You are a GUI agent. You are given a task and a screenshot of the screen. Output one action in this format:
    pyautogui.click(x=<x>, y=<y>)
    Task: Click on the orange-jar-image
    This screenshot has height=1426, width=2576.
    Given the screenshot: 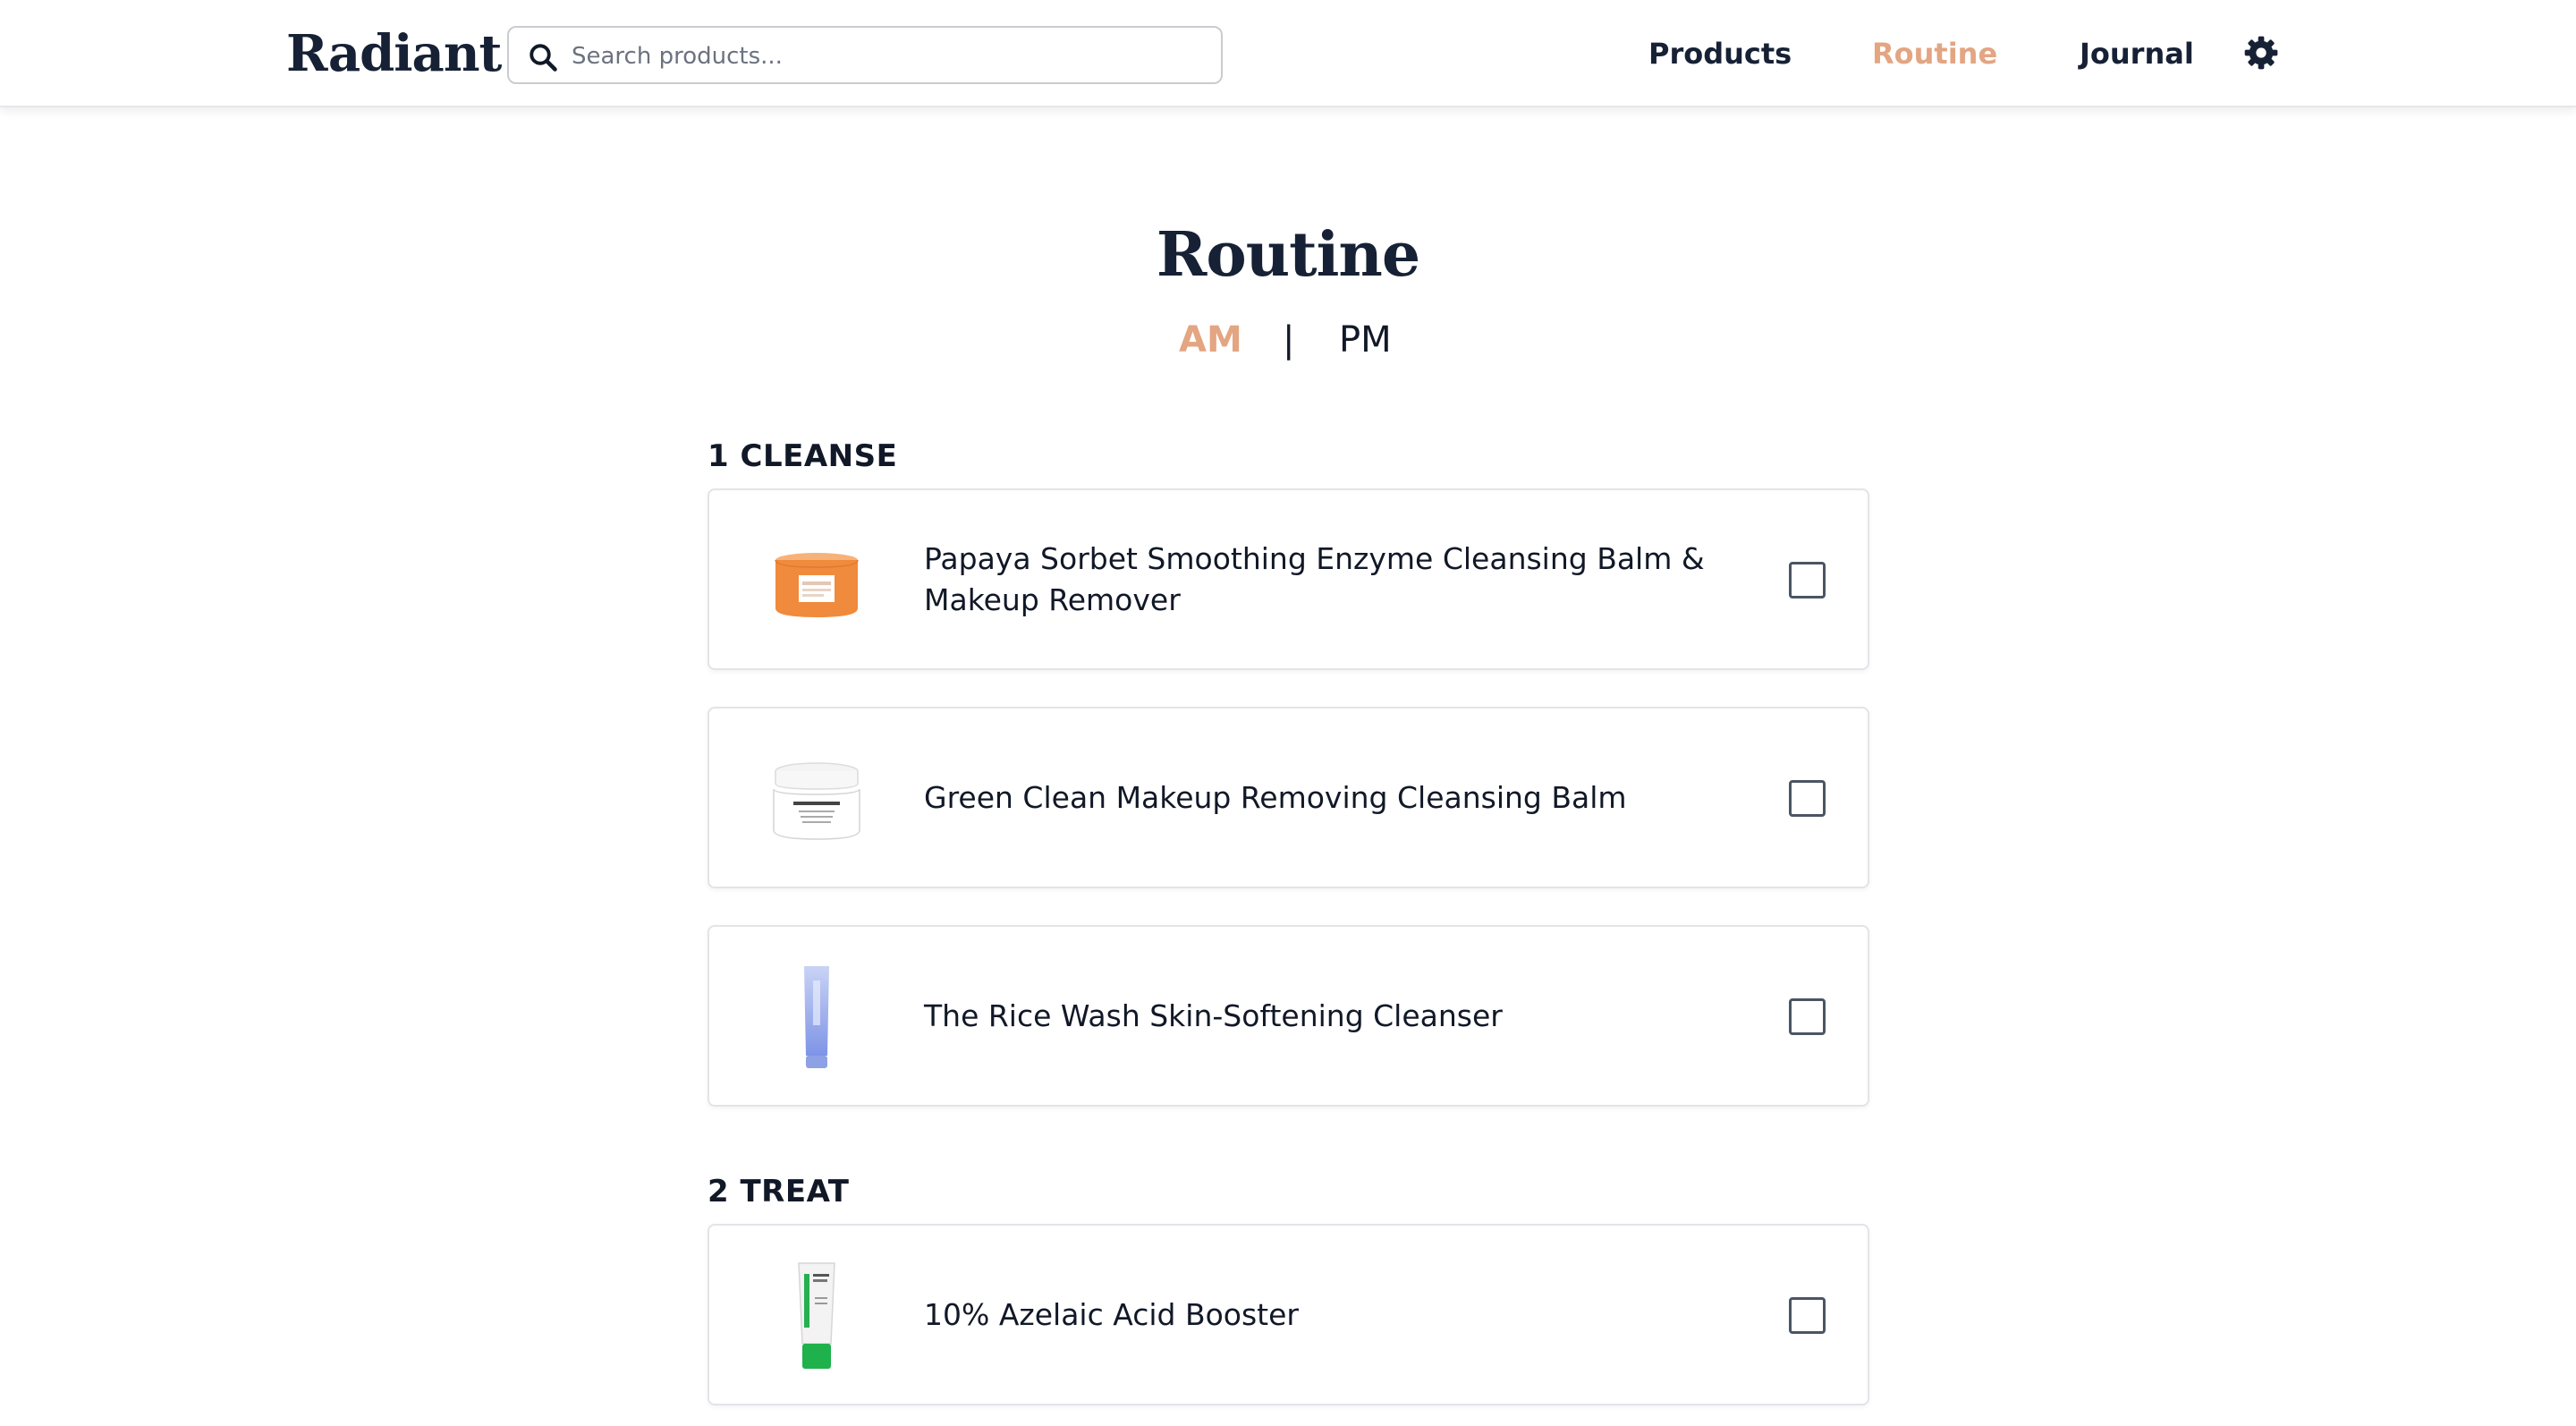 What is the action you would take?
    pyautogui.click(x=817, y=585)
    